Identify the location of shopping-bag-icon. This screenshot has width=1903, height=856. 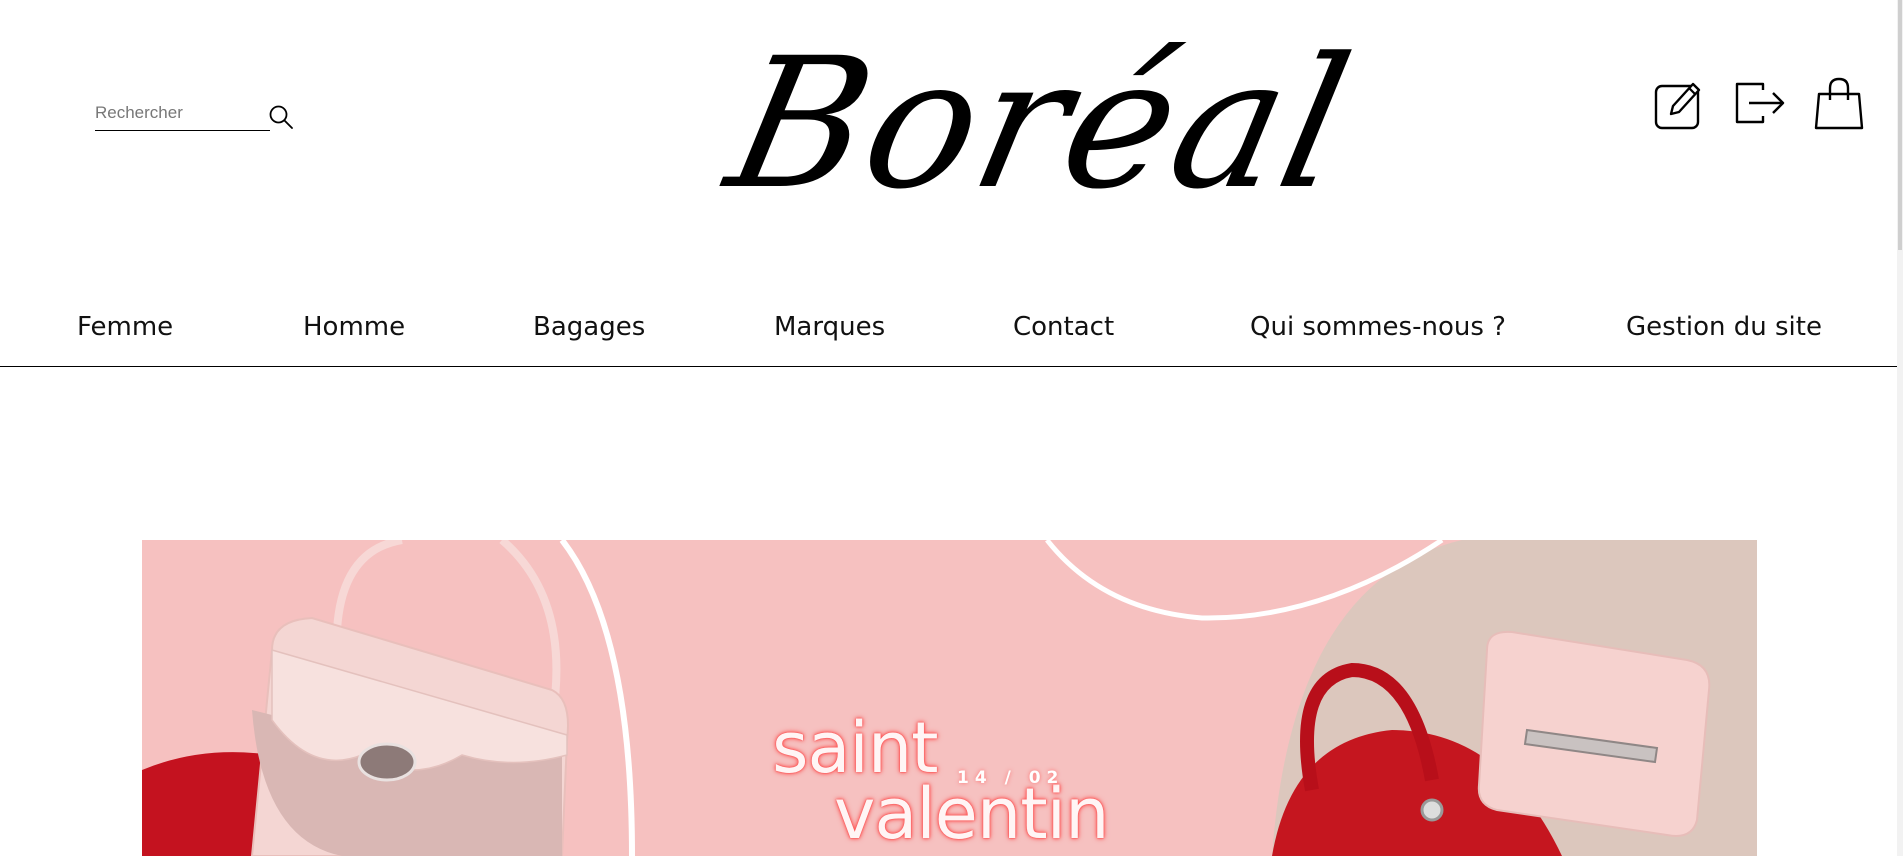
(1839, 104).